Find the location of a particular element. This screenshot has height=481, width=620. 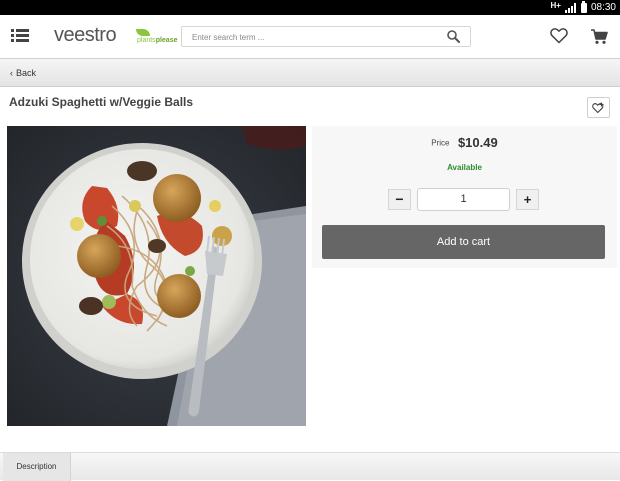

price-row: Price $10.49 is located at coordinates (464, 143).